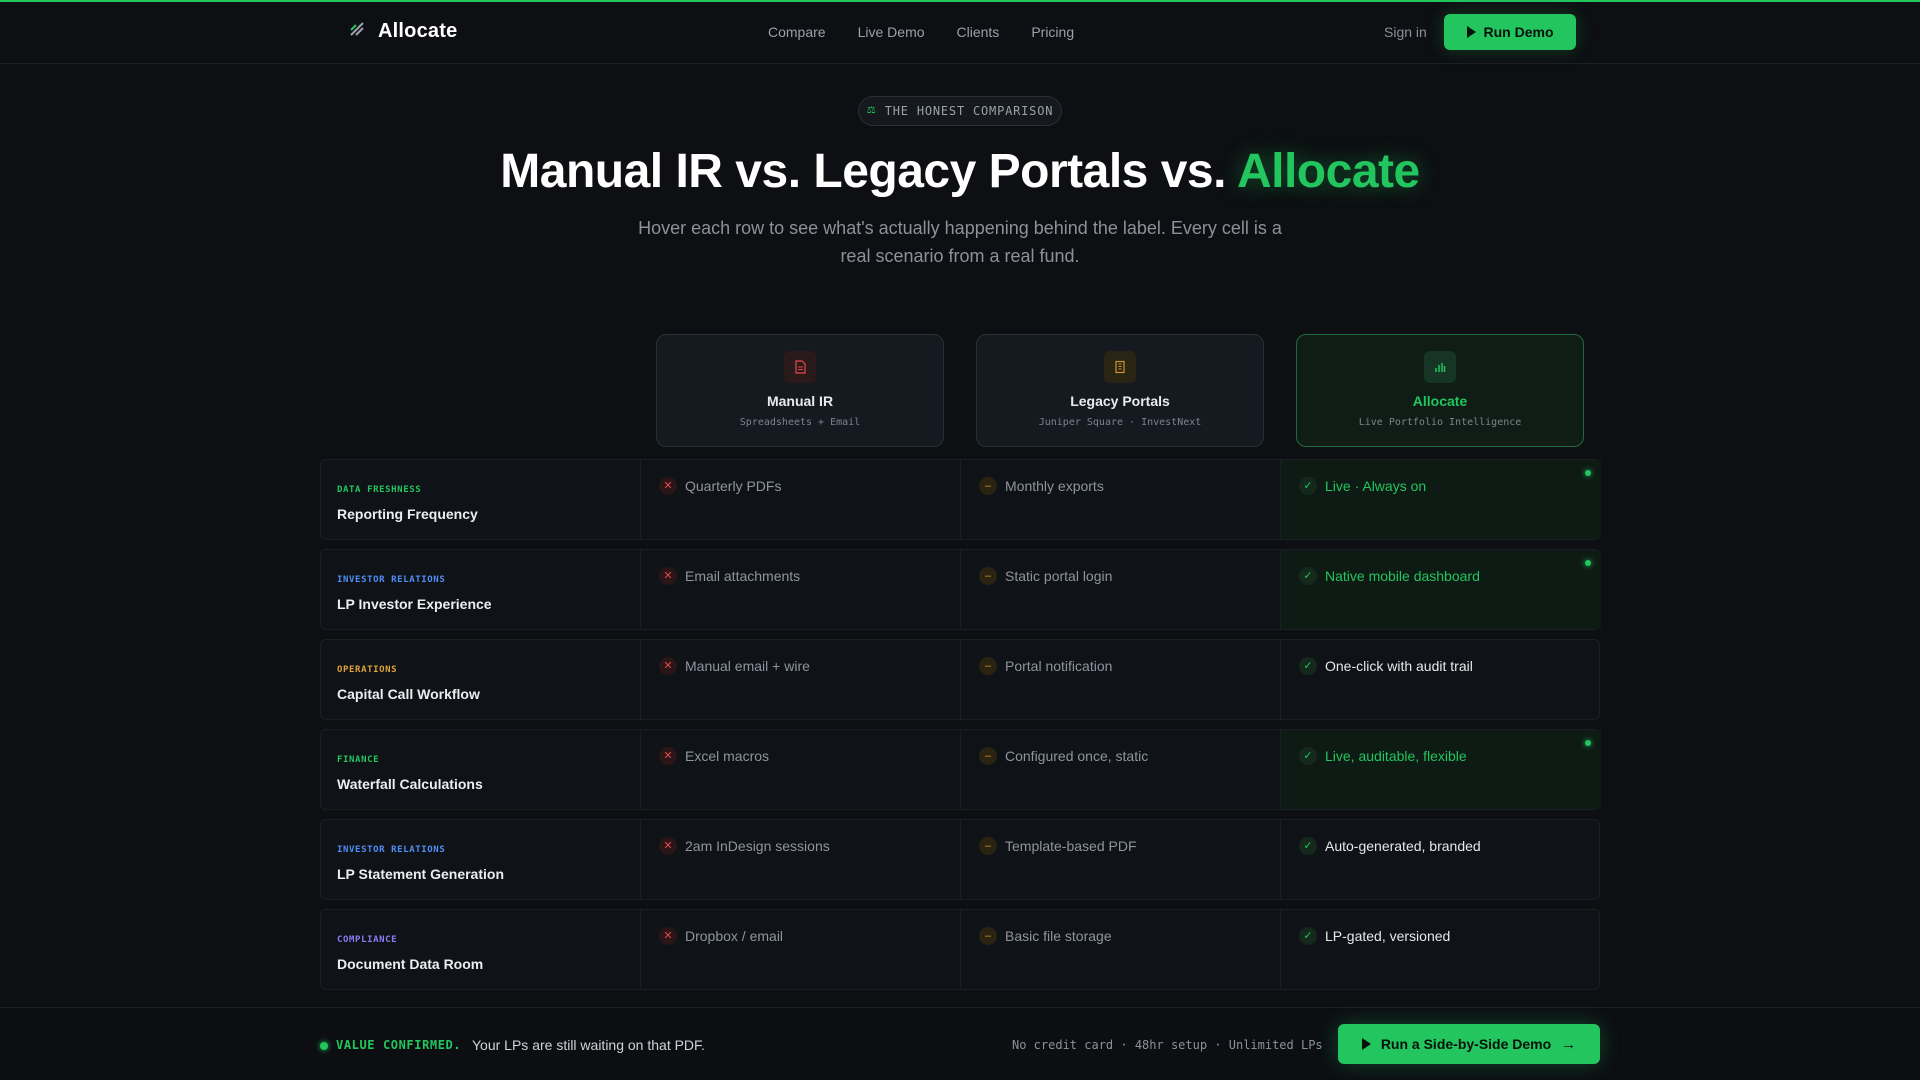 This screenshot has width=1920, height=1080. What do you see at coordinates (391, 580) in the screenshot?
I see `row-category: INVESTOR RELATIONS` at bounding box center [391, 580].